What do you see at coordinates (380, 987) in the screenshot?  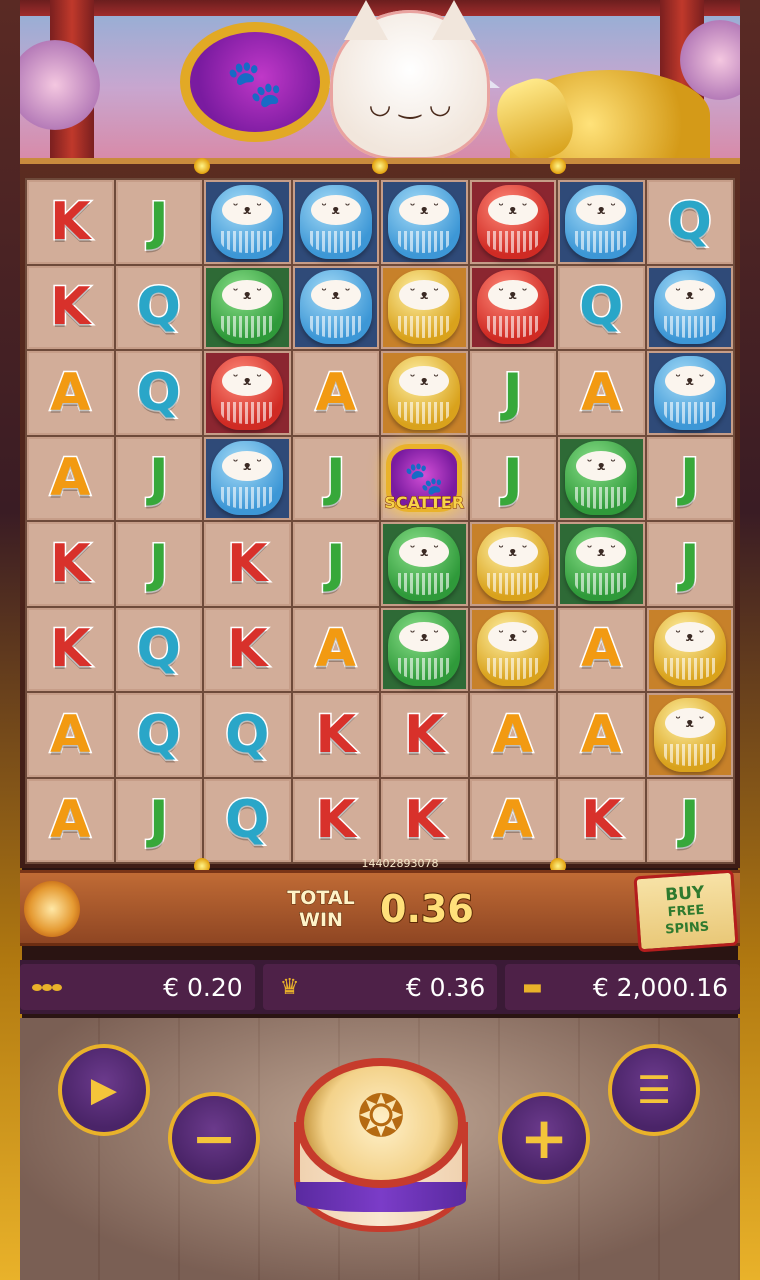 I see `win-display: ♛ € 0.36` at bounding box center [380, 987].